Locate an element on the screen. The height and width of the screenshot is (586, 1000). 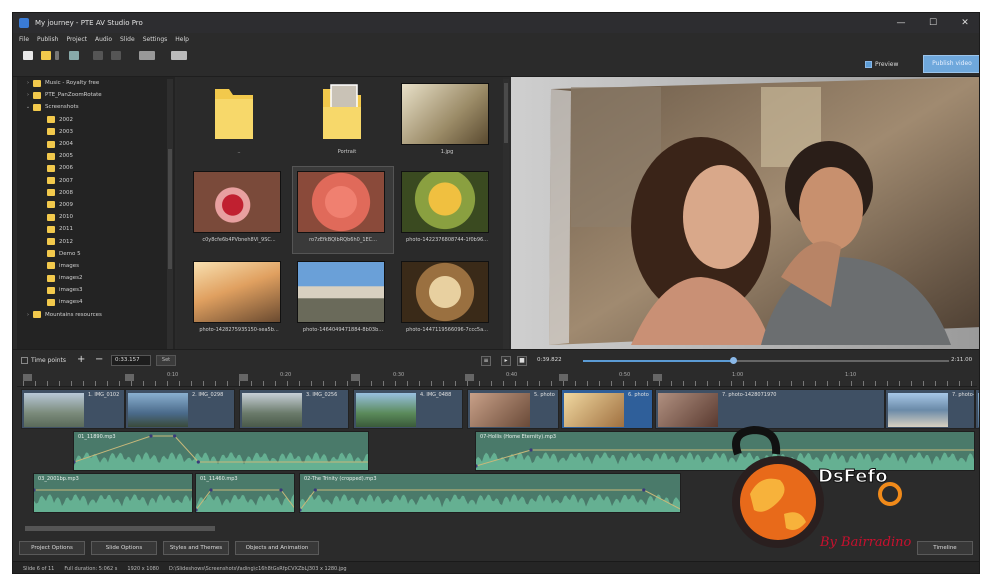
tree-item: 2007 is located at coordinates (96, 181).